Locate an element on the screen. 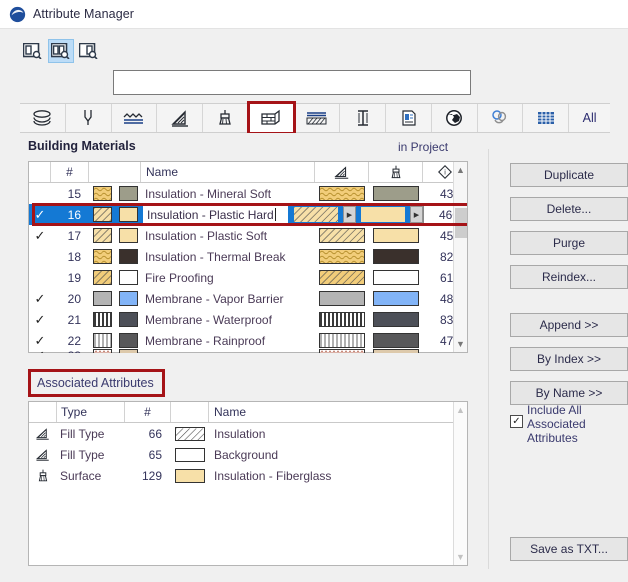  tab-all-label: All is located at coordinates (589, 118).